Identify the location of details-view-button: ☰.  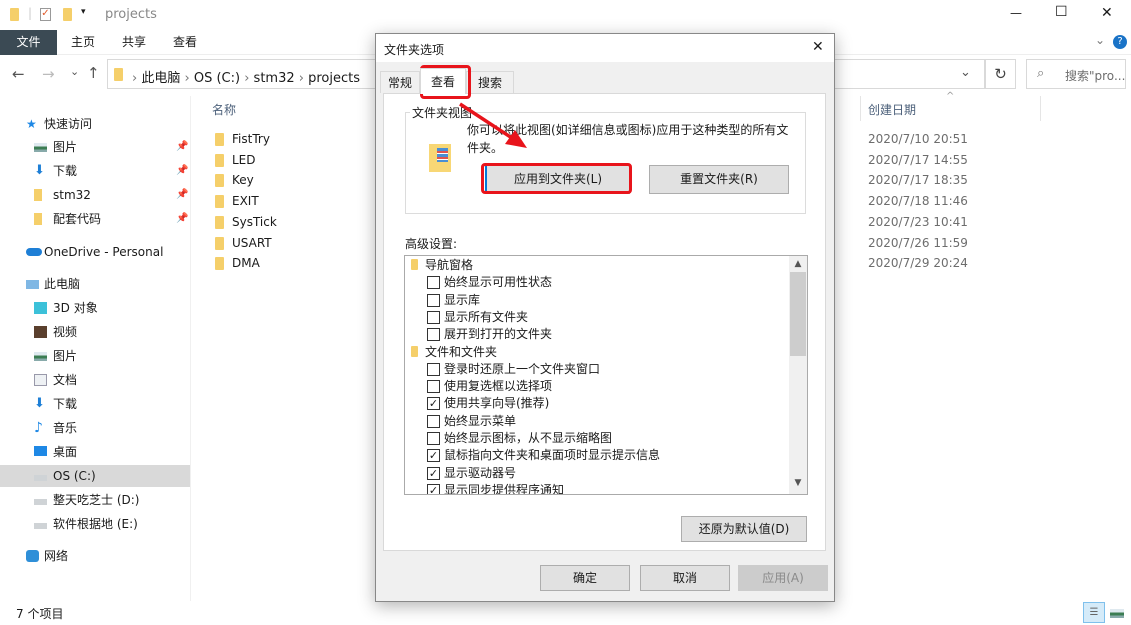
(1094, 612).